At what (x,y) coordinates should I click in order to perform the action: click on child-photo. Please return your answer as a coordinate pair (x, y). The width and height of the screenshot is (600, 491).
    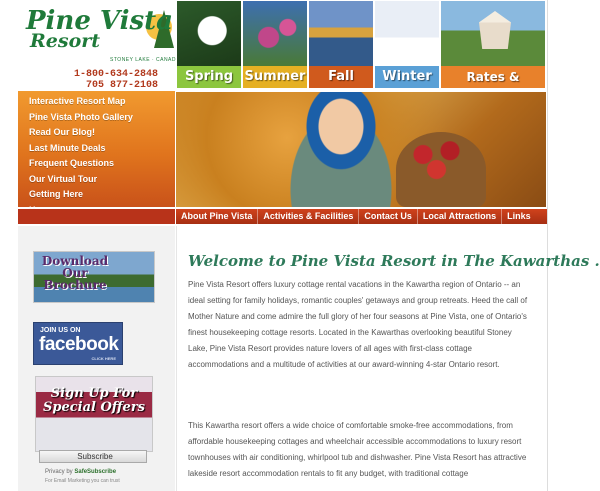
    Looking at the image, I should click on (341, 149).